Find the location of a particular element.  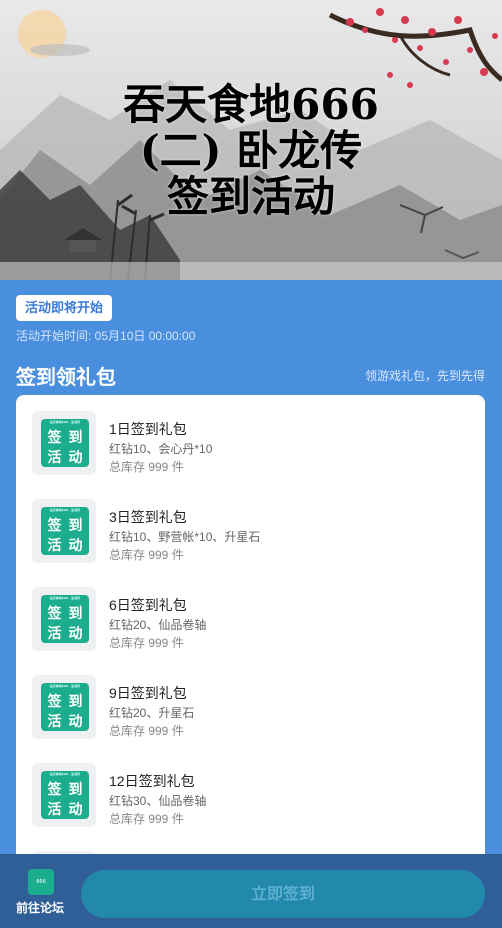

gift-content: 红钻20、升星石 is located at coordinates (152, 713).